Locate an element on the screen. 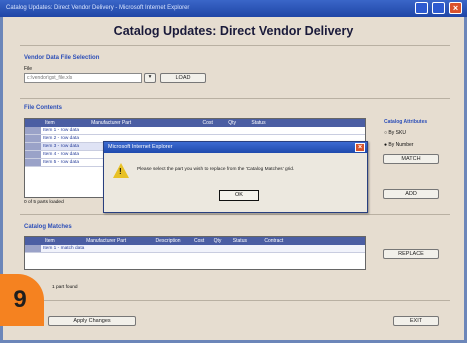 The width and height of the screenshot is (467, 343). ok-button: OK is located at coordinates (239, 195).